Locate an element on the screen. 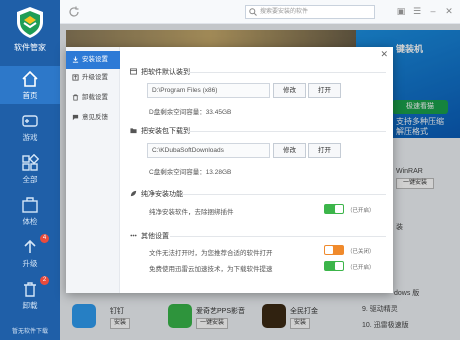 This screenshot has height=340, width=460. clean-install-option: 纯净安装软件，去除捆绑插件 is located at coordinates (191, 212).